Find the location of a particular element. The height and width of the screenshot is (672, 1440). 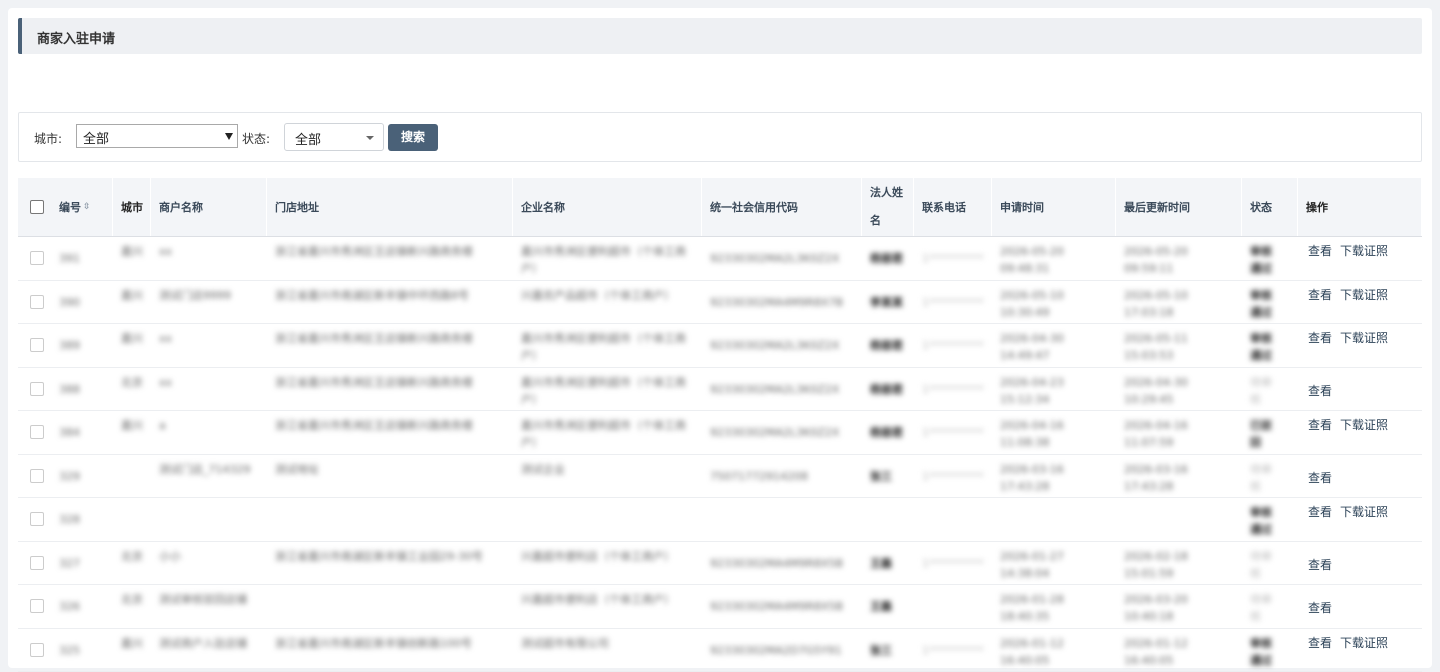

cell-code: 92330302MA4M9R8X5B is located at coordinates (781, 563).